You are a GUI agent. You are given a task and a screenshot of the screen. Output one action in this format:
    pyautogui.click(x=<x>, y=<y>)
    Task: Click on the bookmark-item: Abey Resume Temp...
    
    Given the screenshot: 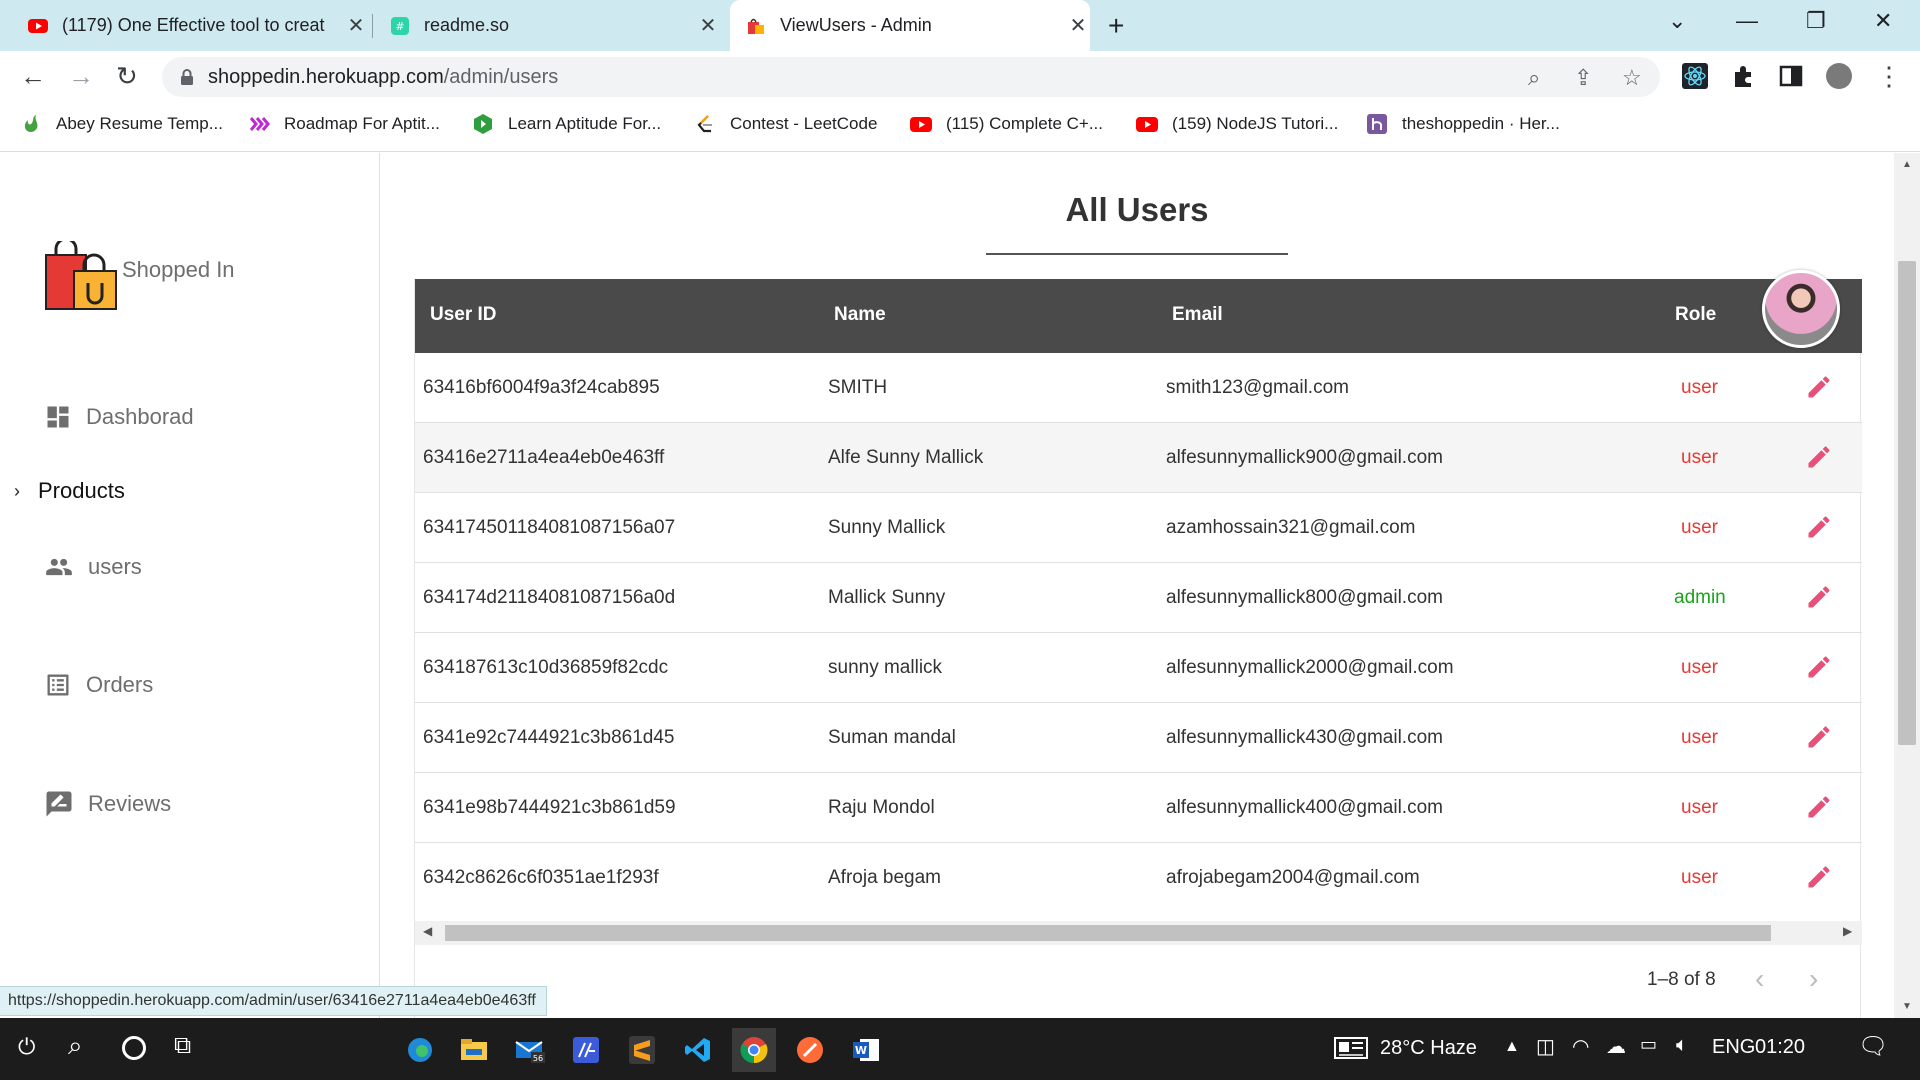 What is the action you would take?
    pyautogui.click(x=121, y=124)
    